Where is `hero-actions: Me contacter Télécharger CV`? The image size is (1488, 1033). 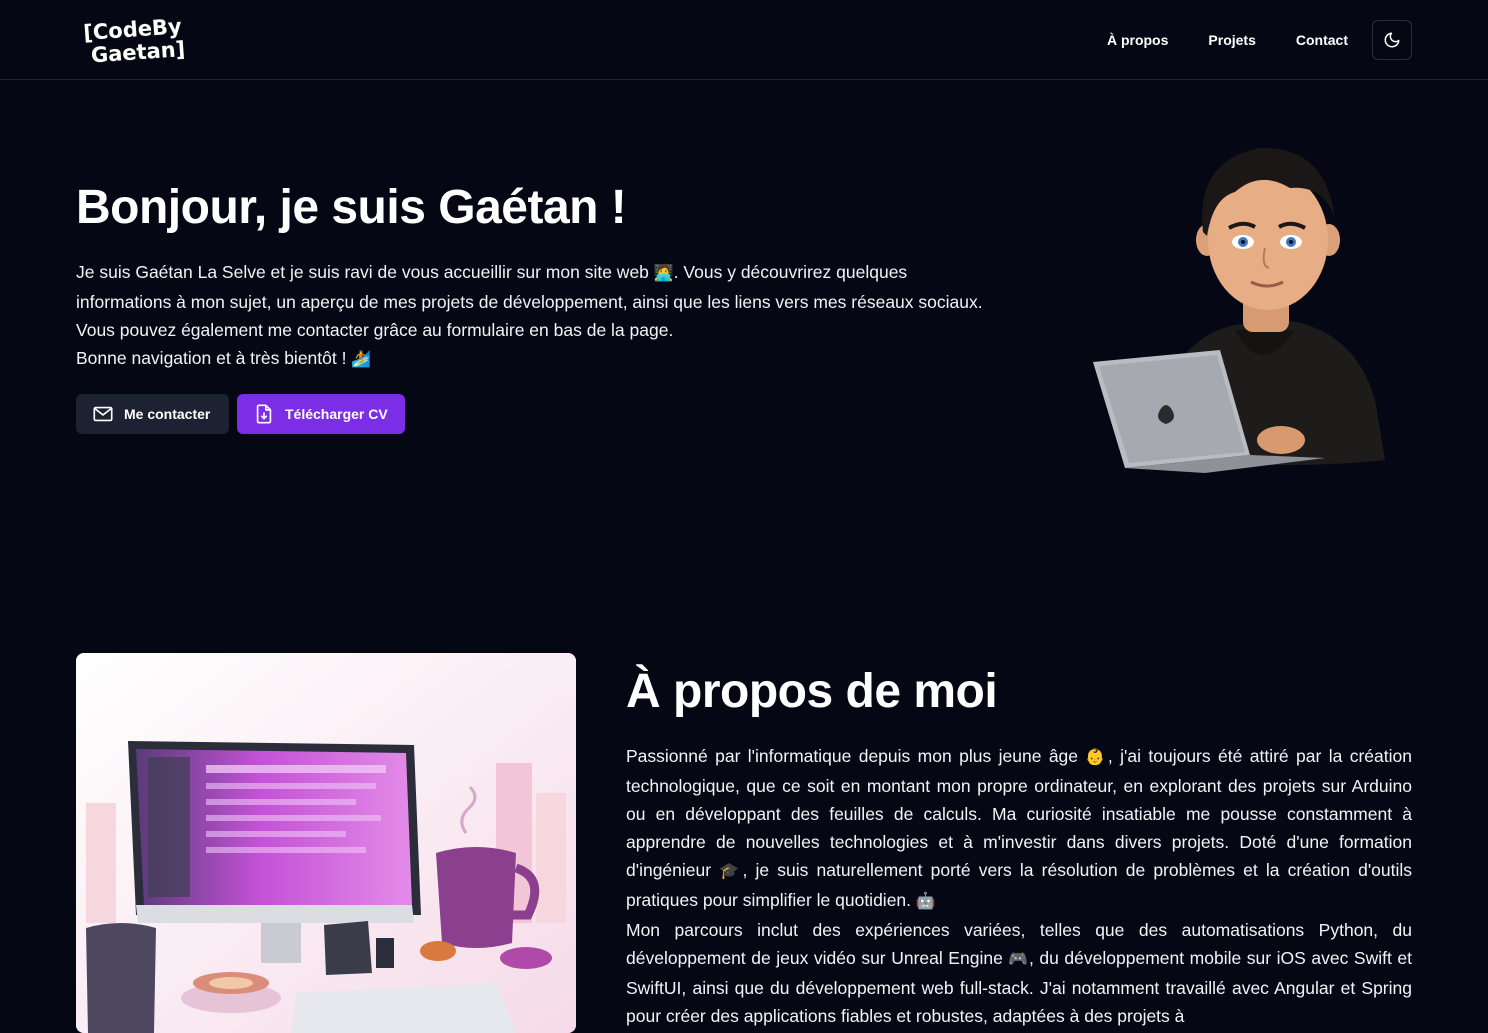
hero-actions: Me contacter Télécharger CV is located at coordinates (240, 414).